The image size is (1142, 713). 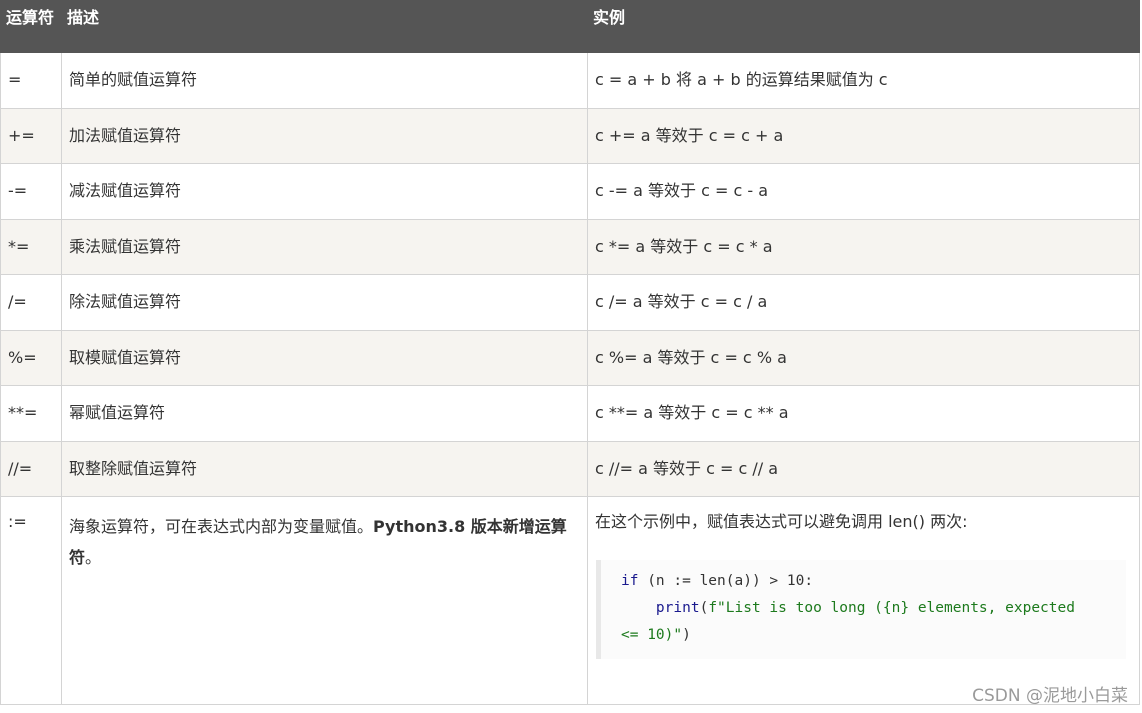 I want to click on walrus-example-intro: 在这个示例中，赋值表达式可以避免调用 len() 两次:, so click(x=781, y=521).